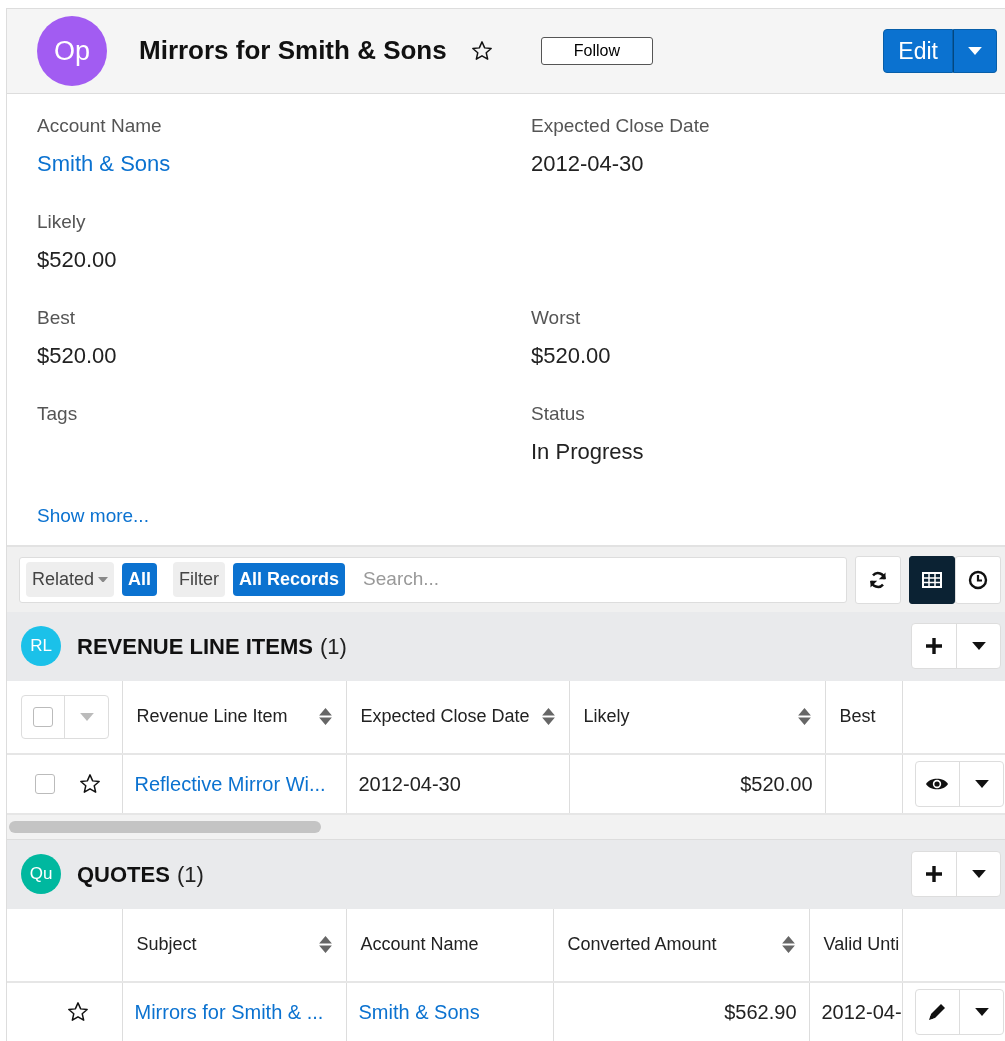 The width and height of the screenshot is (1005, 1041). Describe the element at coordinates (58, 414) in the screenshot. I see `field-label: Tags` at that location.